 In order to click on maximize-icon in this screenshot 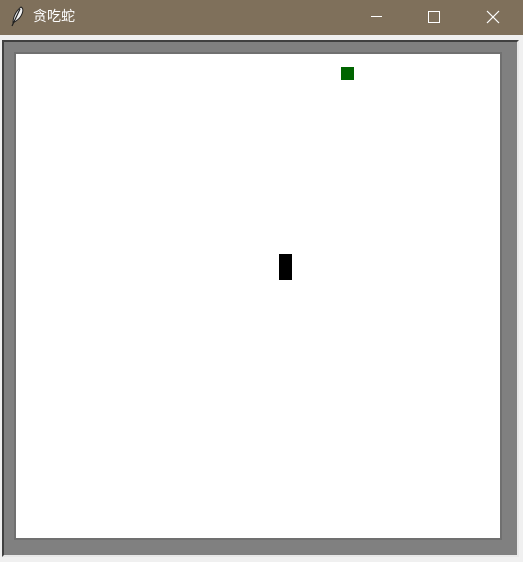, I will do `click(434, 17)`.